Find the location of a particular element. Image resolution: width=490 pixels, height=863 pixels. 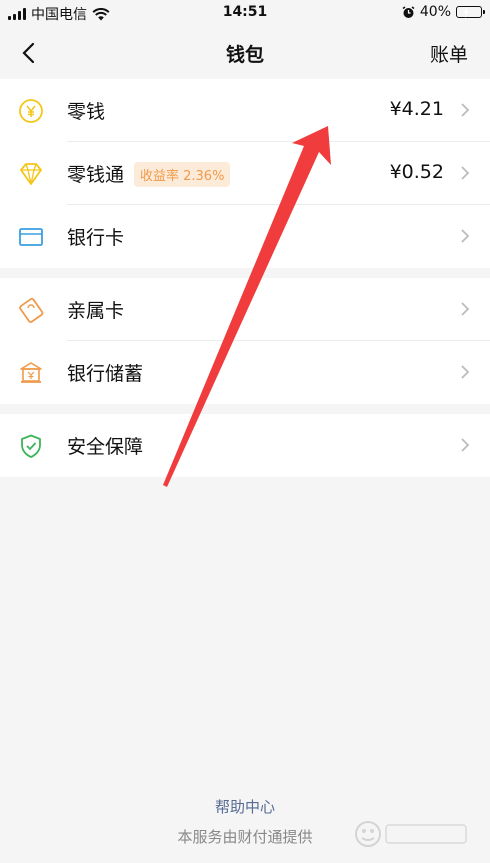

diamond-icon is located at coordinates (31, 174).